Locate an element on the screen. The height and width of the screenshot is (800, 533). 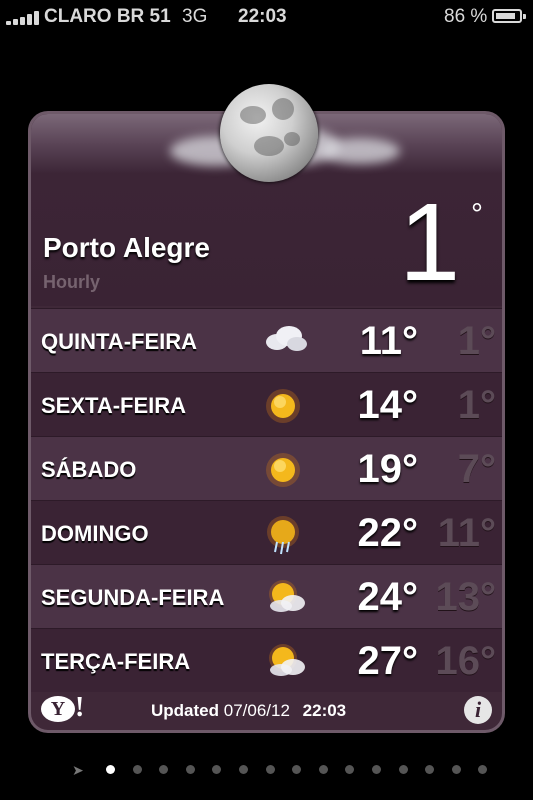
forecast-high-temp: 24° is located at coordinates (388, 597).